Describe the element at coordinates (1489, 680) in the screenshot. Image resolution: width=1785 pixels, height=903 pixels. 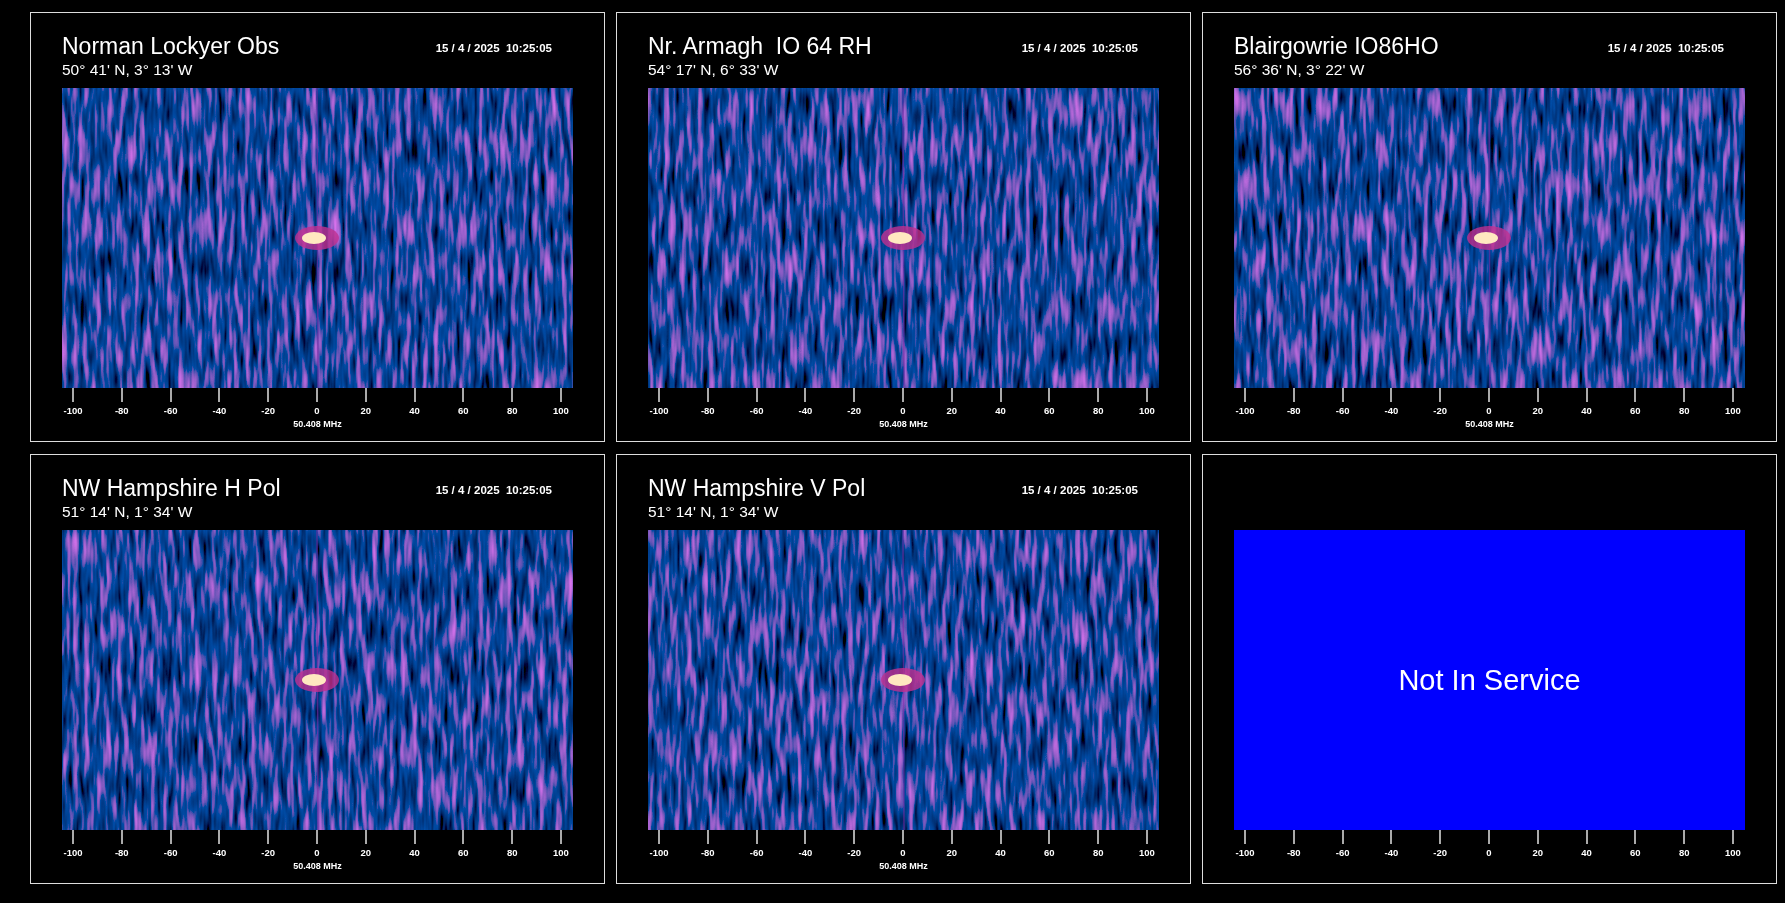
I see `status-message: Not In Service` at that location.